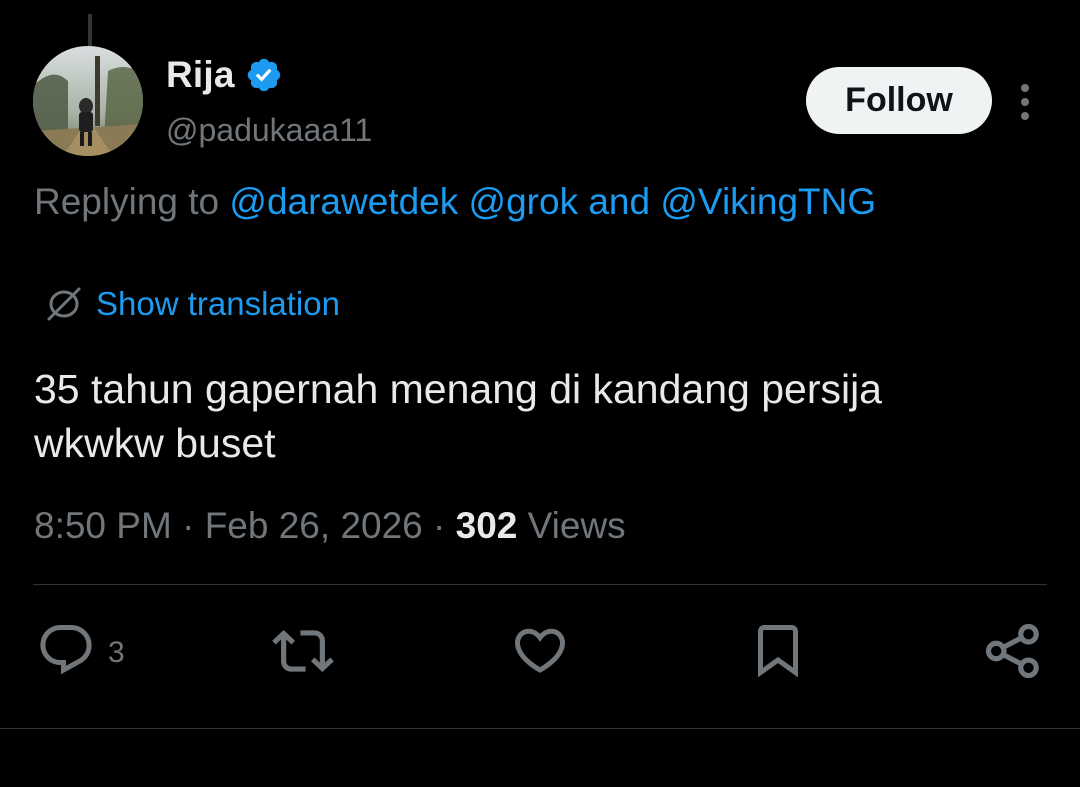  Describe the element at coordinates (264, 75) in the screenshot. I see `verified-badge-icon` at that location.